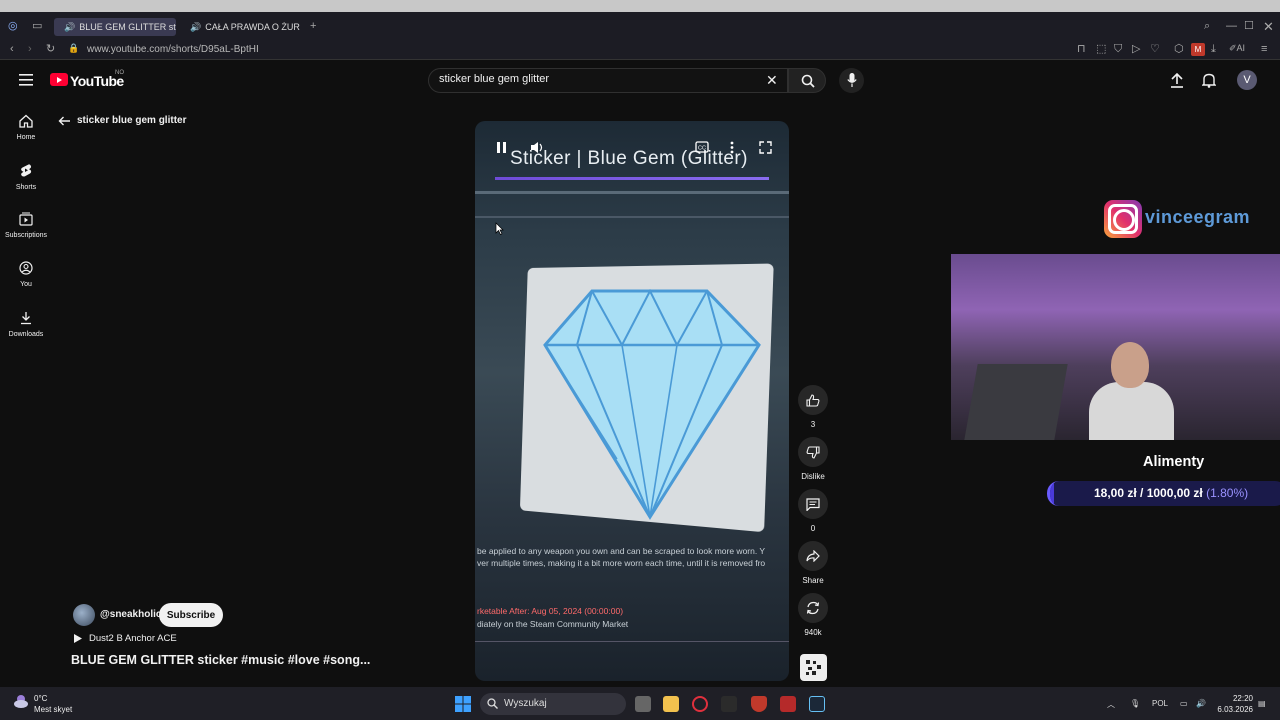 The height and width of the screenshot is (720, 1280). Describe the element at coordinates (788, 704) in the screenshot. I see `voicemeeter-icon` at that location.